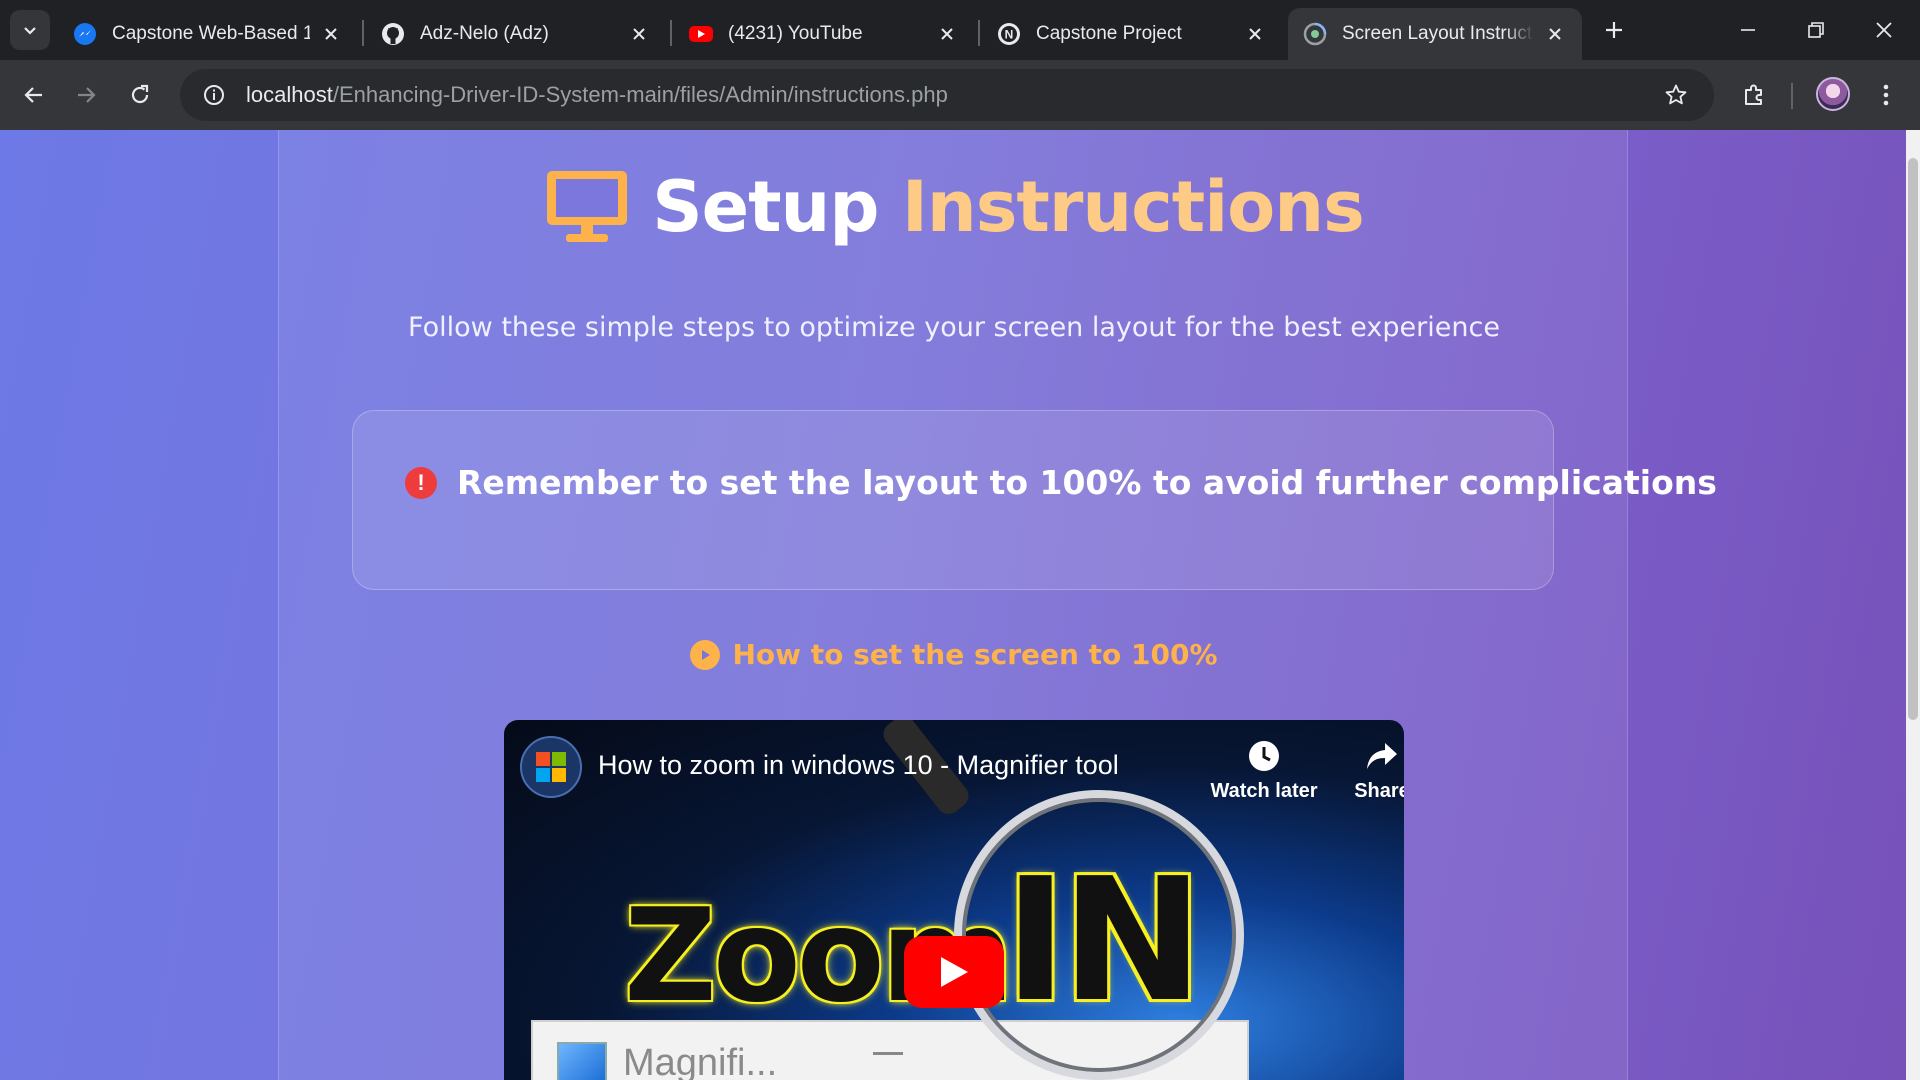 The height and width of the screenshot is (1080, 1920). I want to click on plus-icon, so click(1614, 30).